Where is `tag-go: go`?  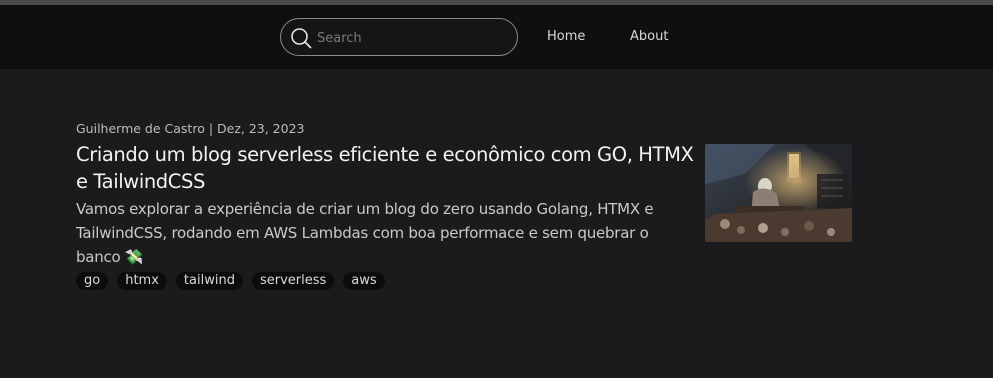 tag-go: go is located at coordinates (92, 281).